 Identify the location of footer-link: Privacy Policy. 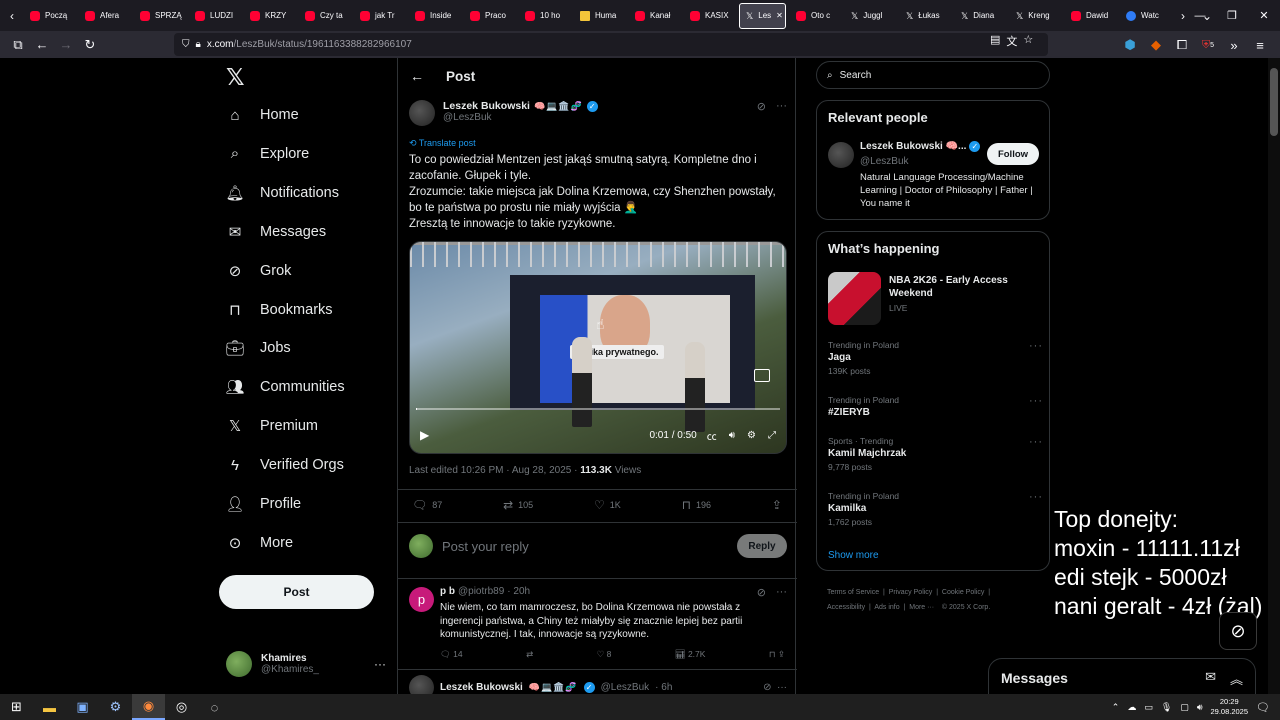
(911, 592).